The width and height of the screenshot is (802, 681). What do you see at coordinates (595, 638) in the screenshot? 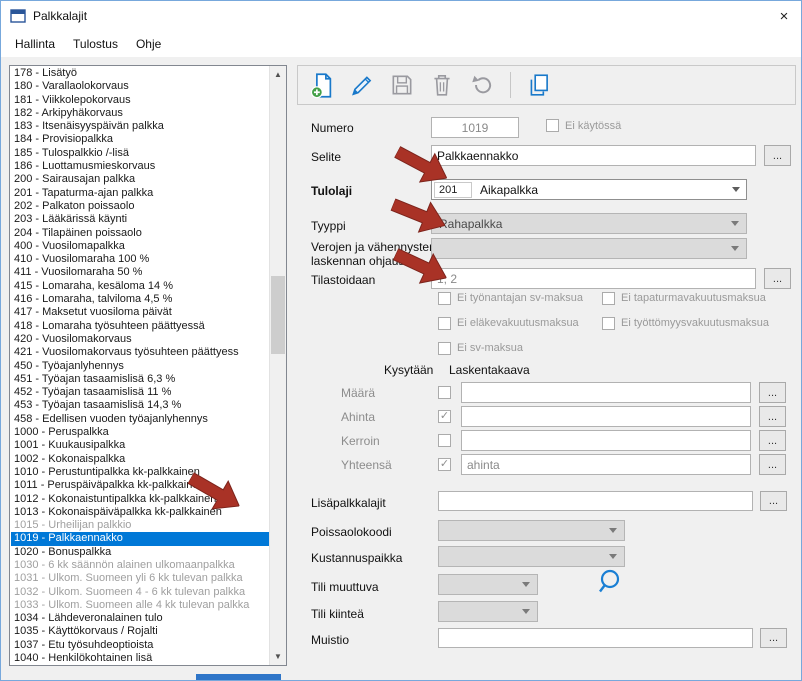
I see `muistio-field` at bounding box center [595, 638].